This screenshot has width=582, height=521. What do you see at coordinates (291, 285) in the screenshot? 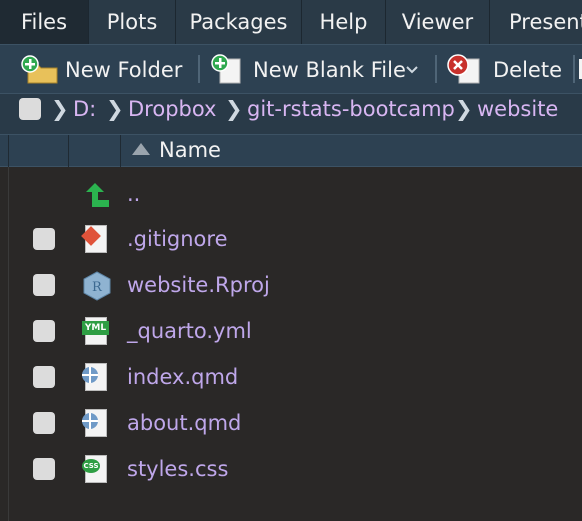
I see `list-item: R website.Rproj` at bounding box center [291, 285].